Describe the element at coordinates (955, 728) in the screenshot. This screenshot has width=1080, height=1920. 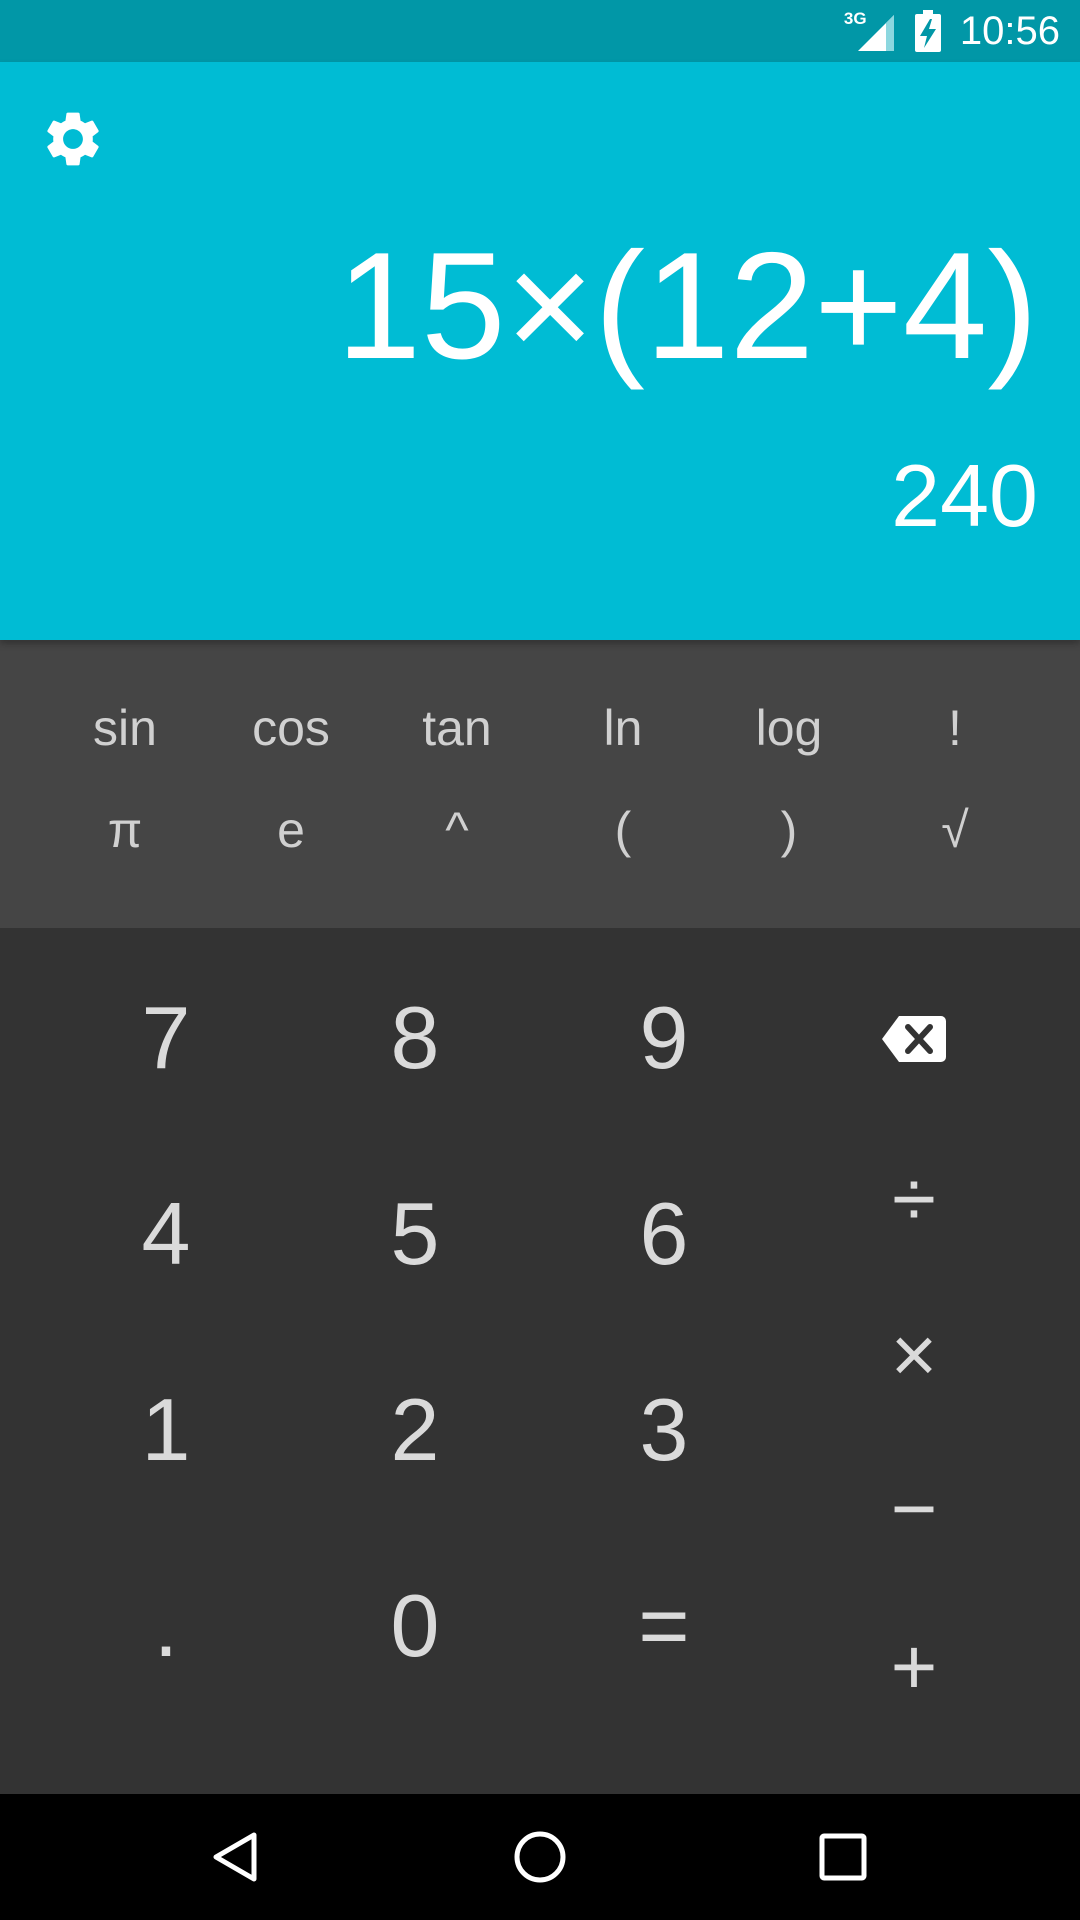
I see `factorial-button: !` at that location.